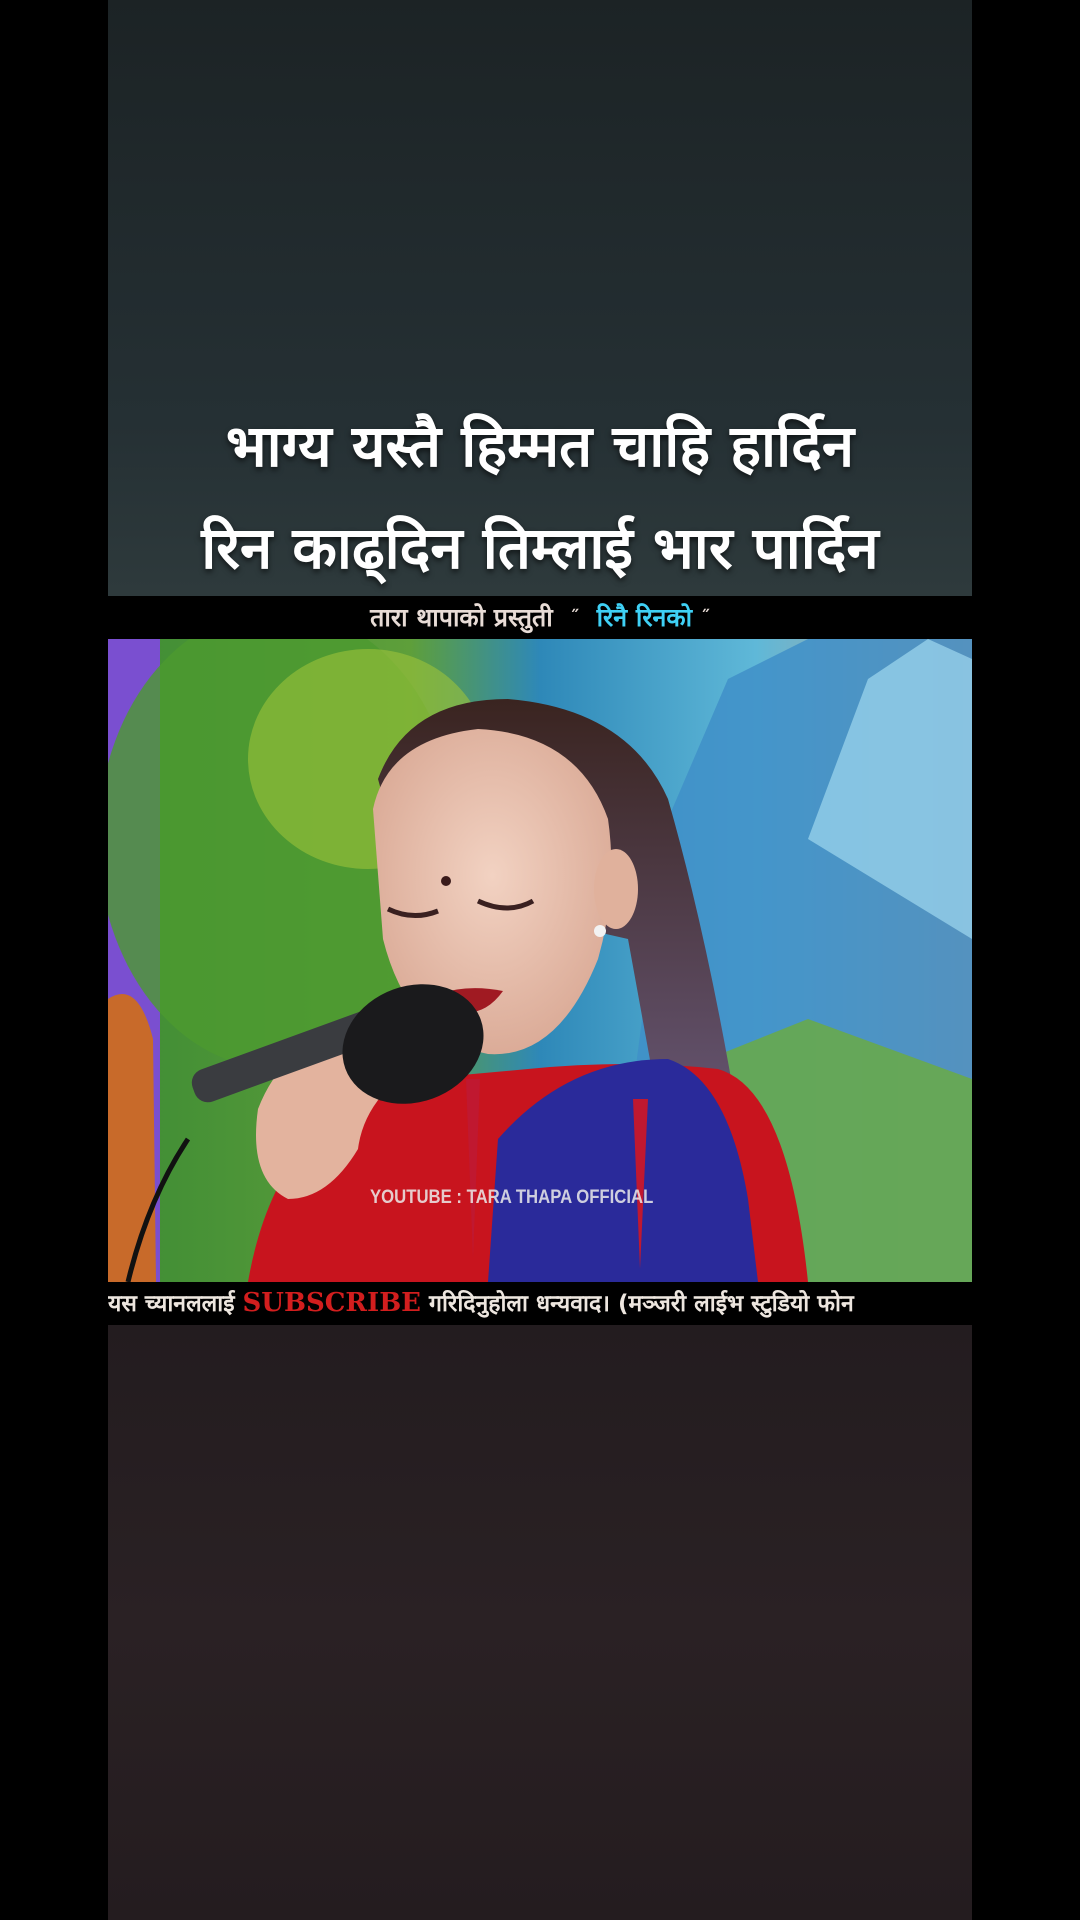  Describe the element at coordinates (644, 617) in the screenshot. I see `song-title: रिनै रिनको` at that location.